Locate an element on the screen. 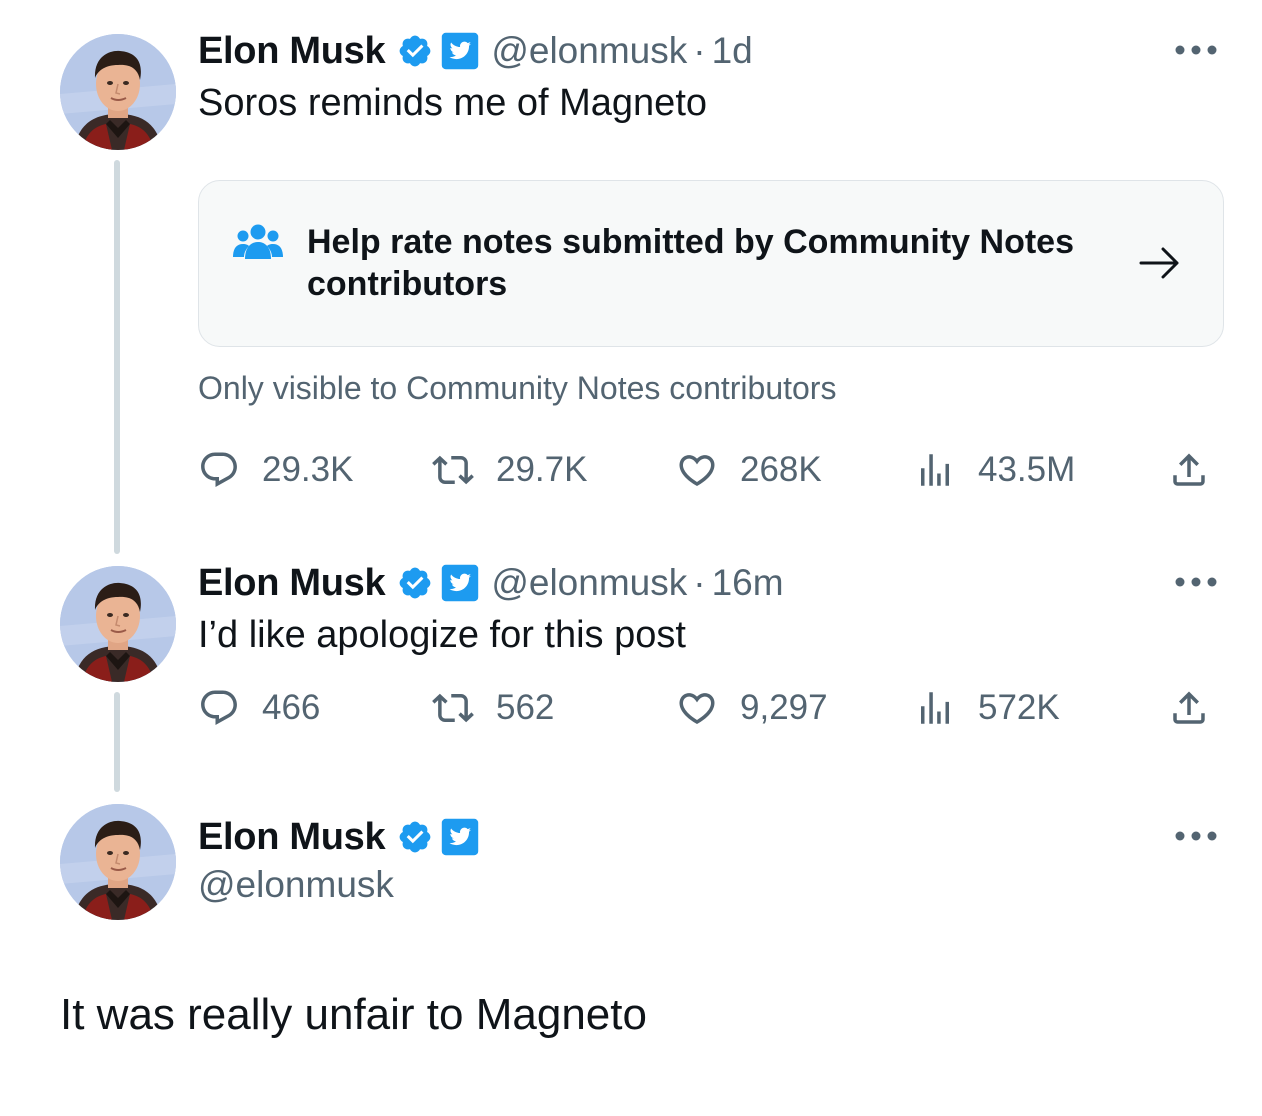 The height and width of the screenshot is (1116, 1262). retweet-button: 29.7K is located at coordinates (509, 470).